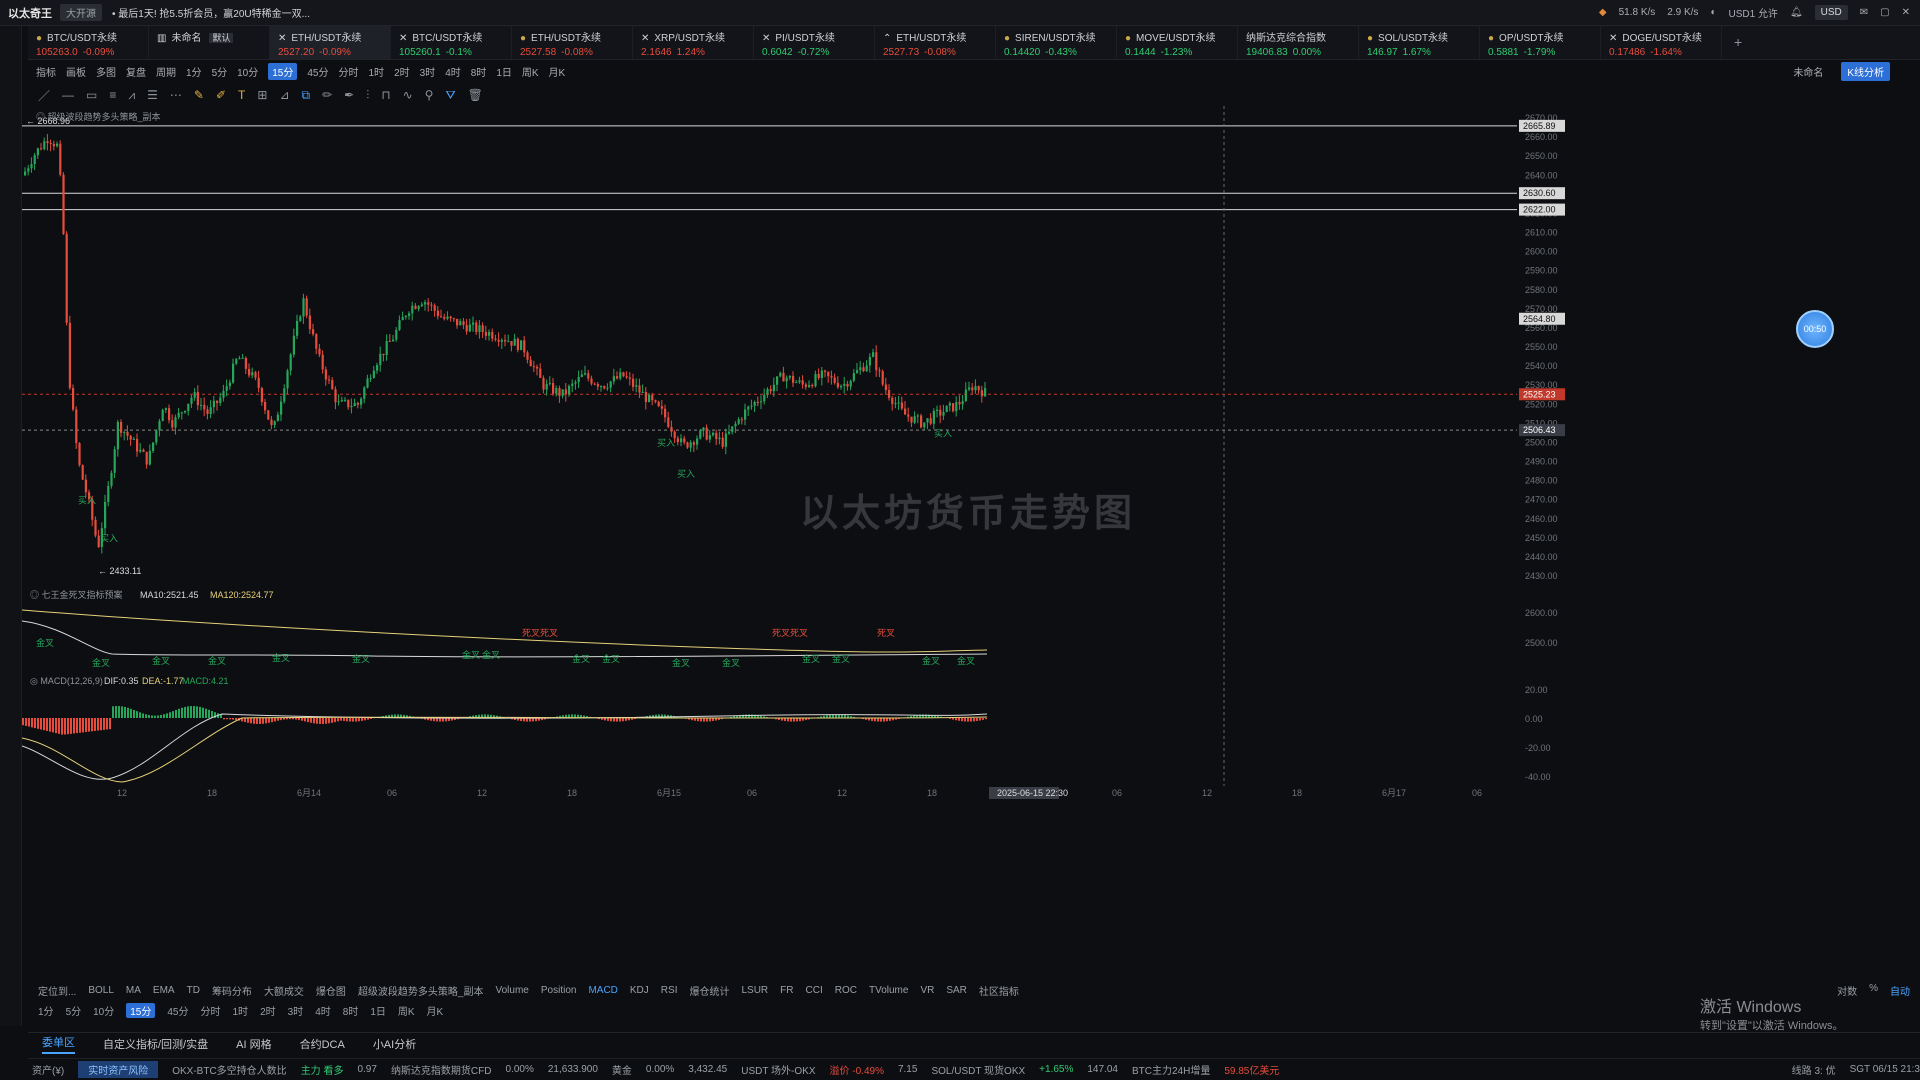 The image size is (1920, 1080). Describe the element at coordinates (1865, 71) in the screenshot. I see `kline-analysis-button: K线分析` at that location.